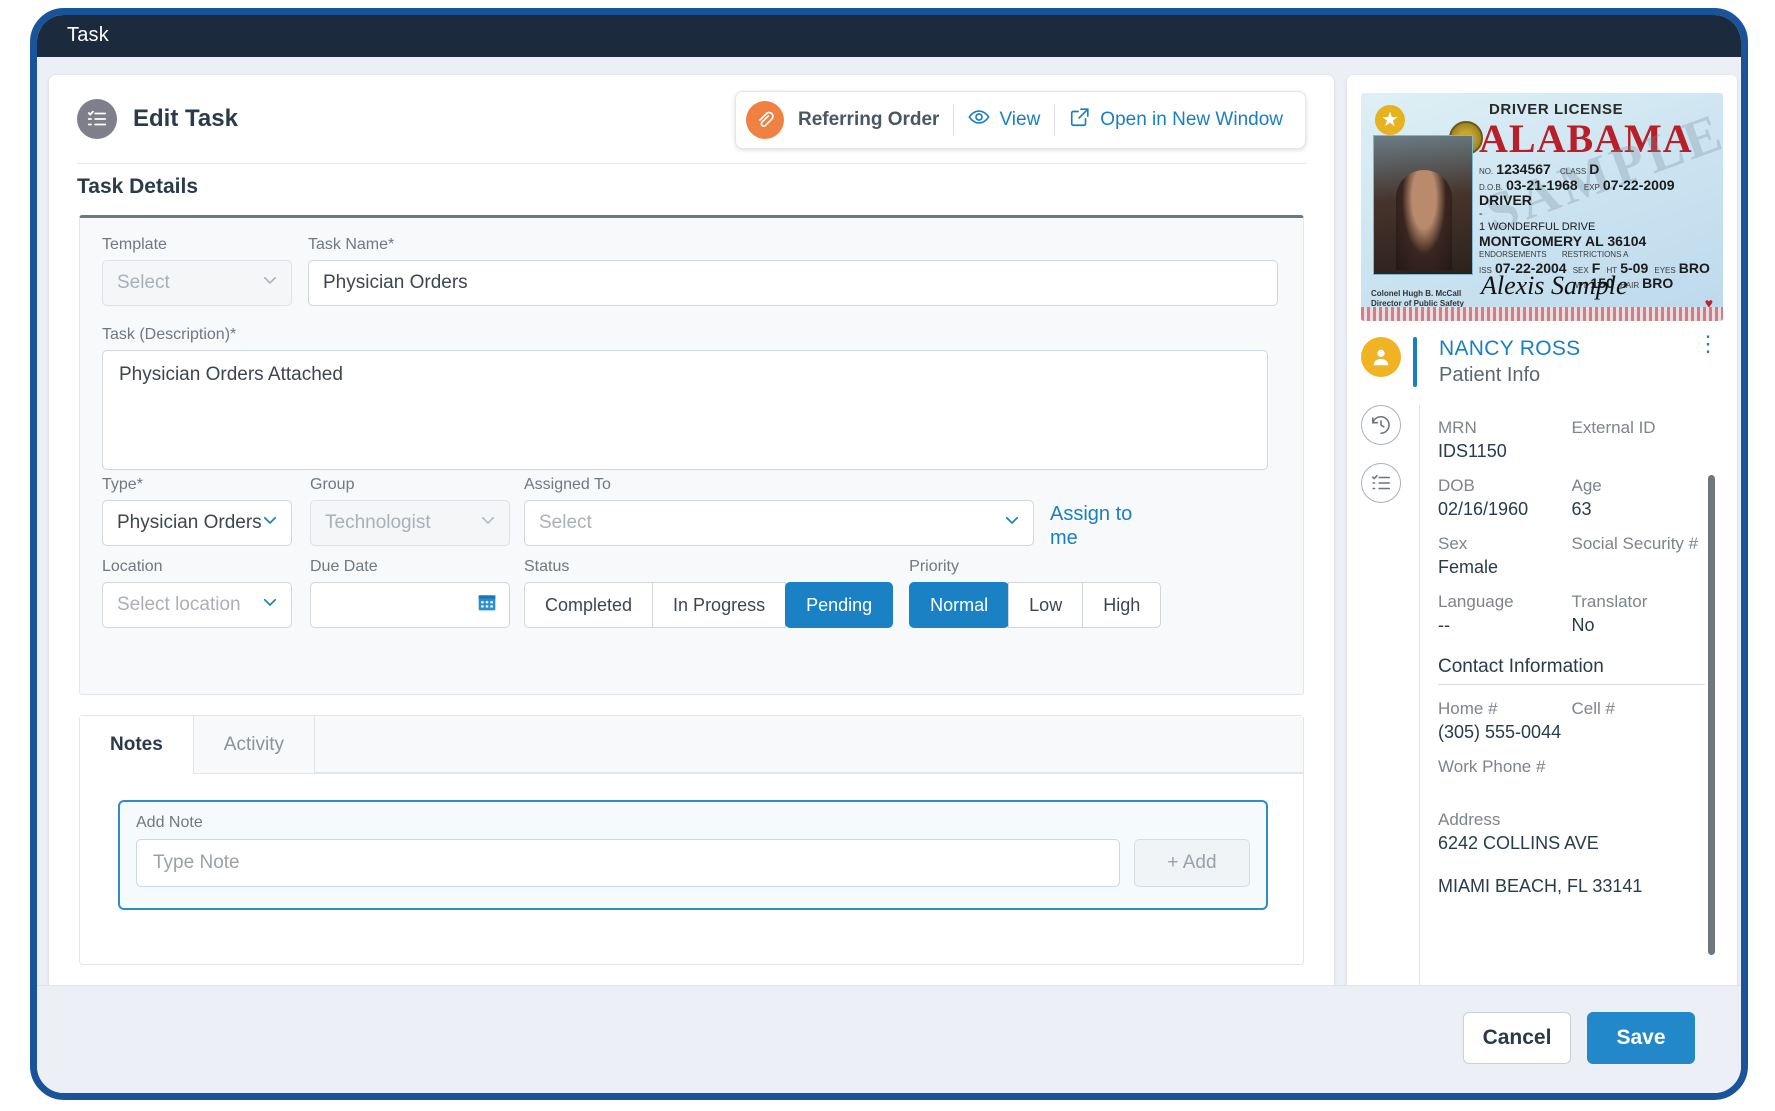  What do you see at coordinates (889, 36) in the screenshot?
I see `window-titlebar: Task` at bounding box center [889, 36].